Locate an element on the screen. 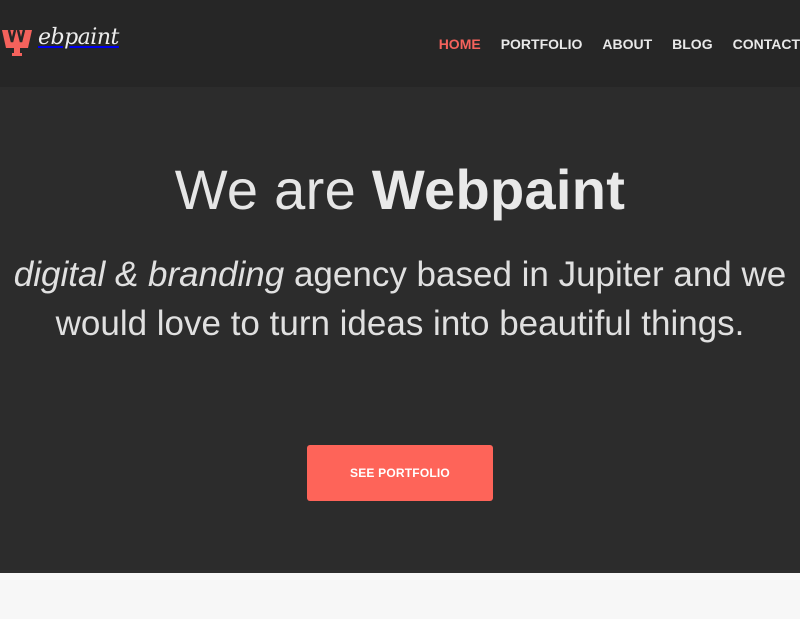 This screenshot has height=619, width=800. main-navigation: HOME PORTFOLIO ABOUT BLOG CONTACT is located at coordinates (614, 44).